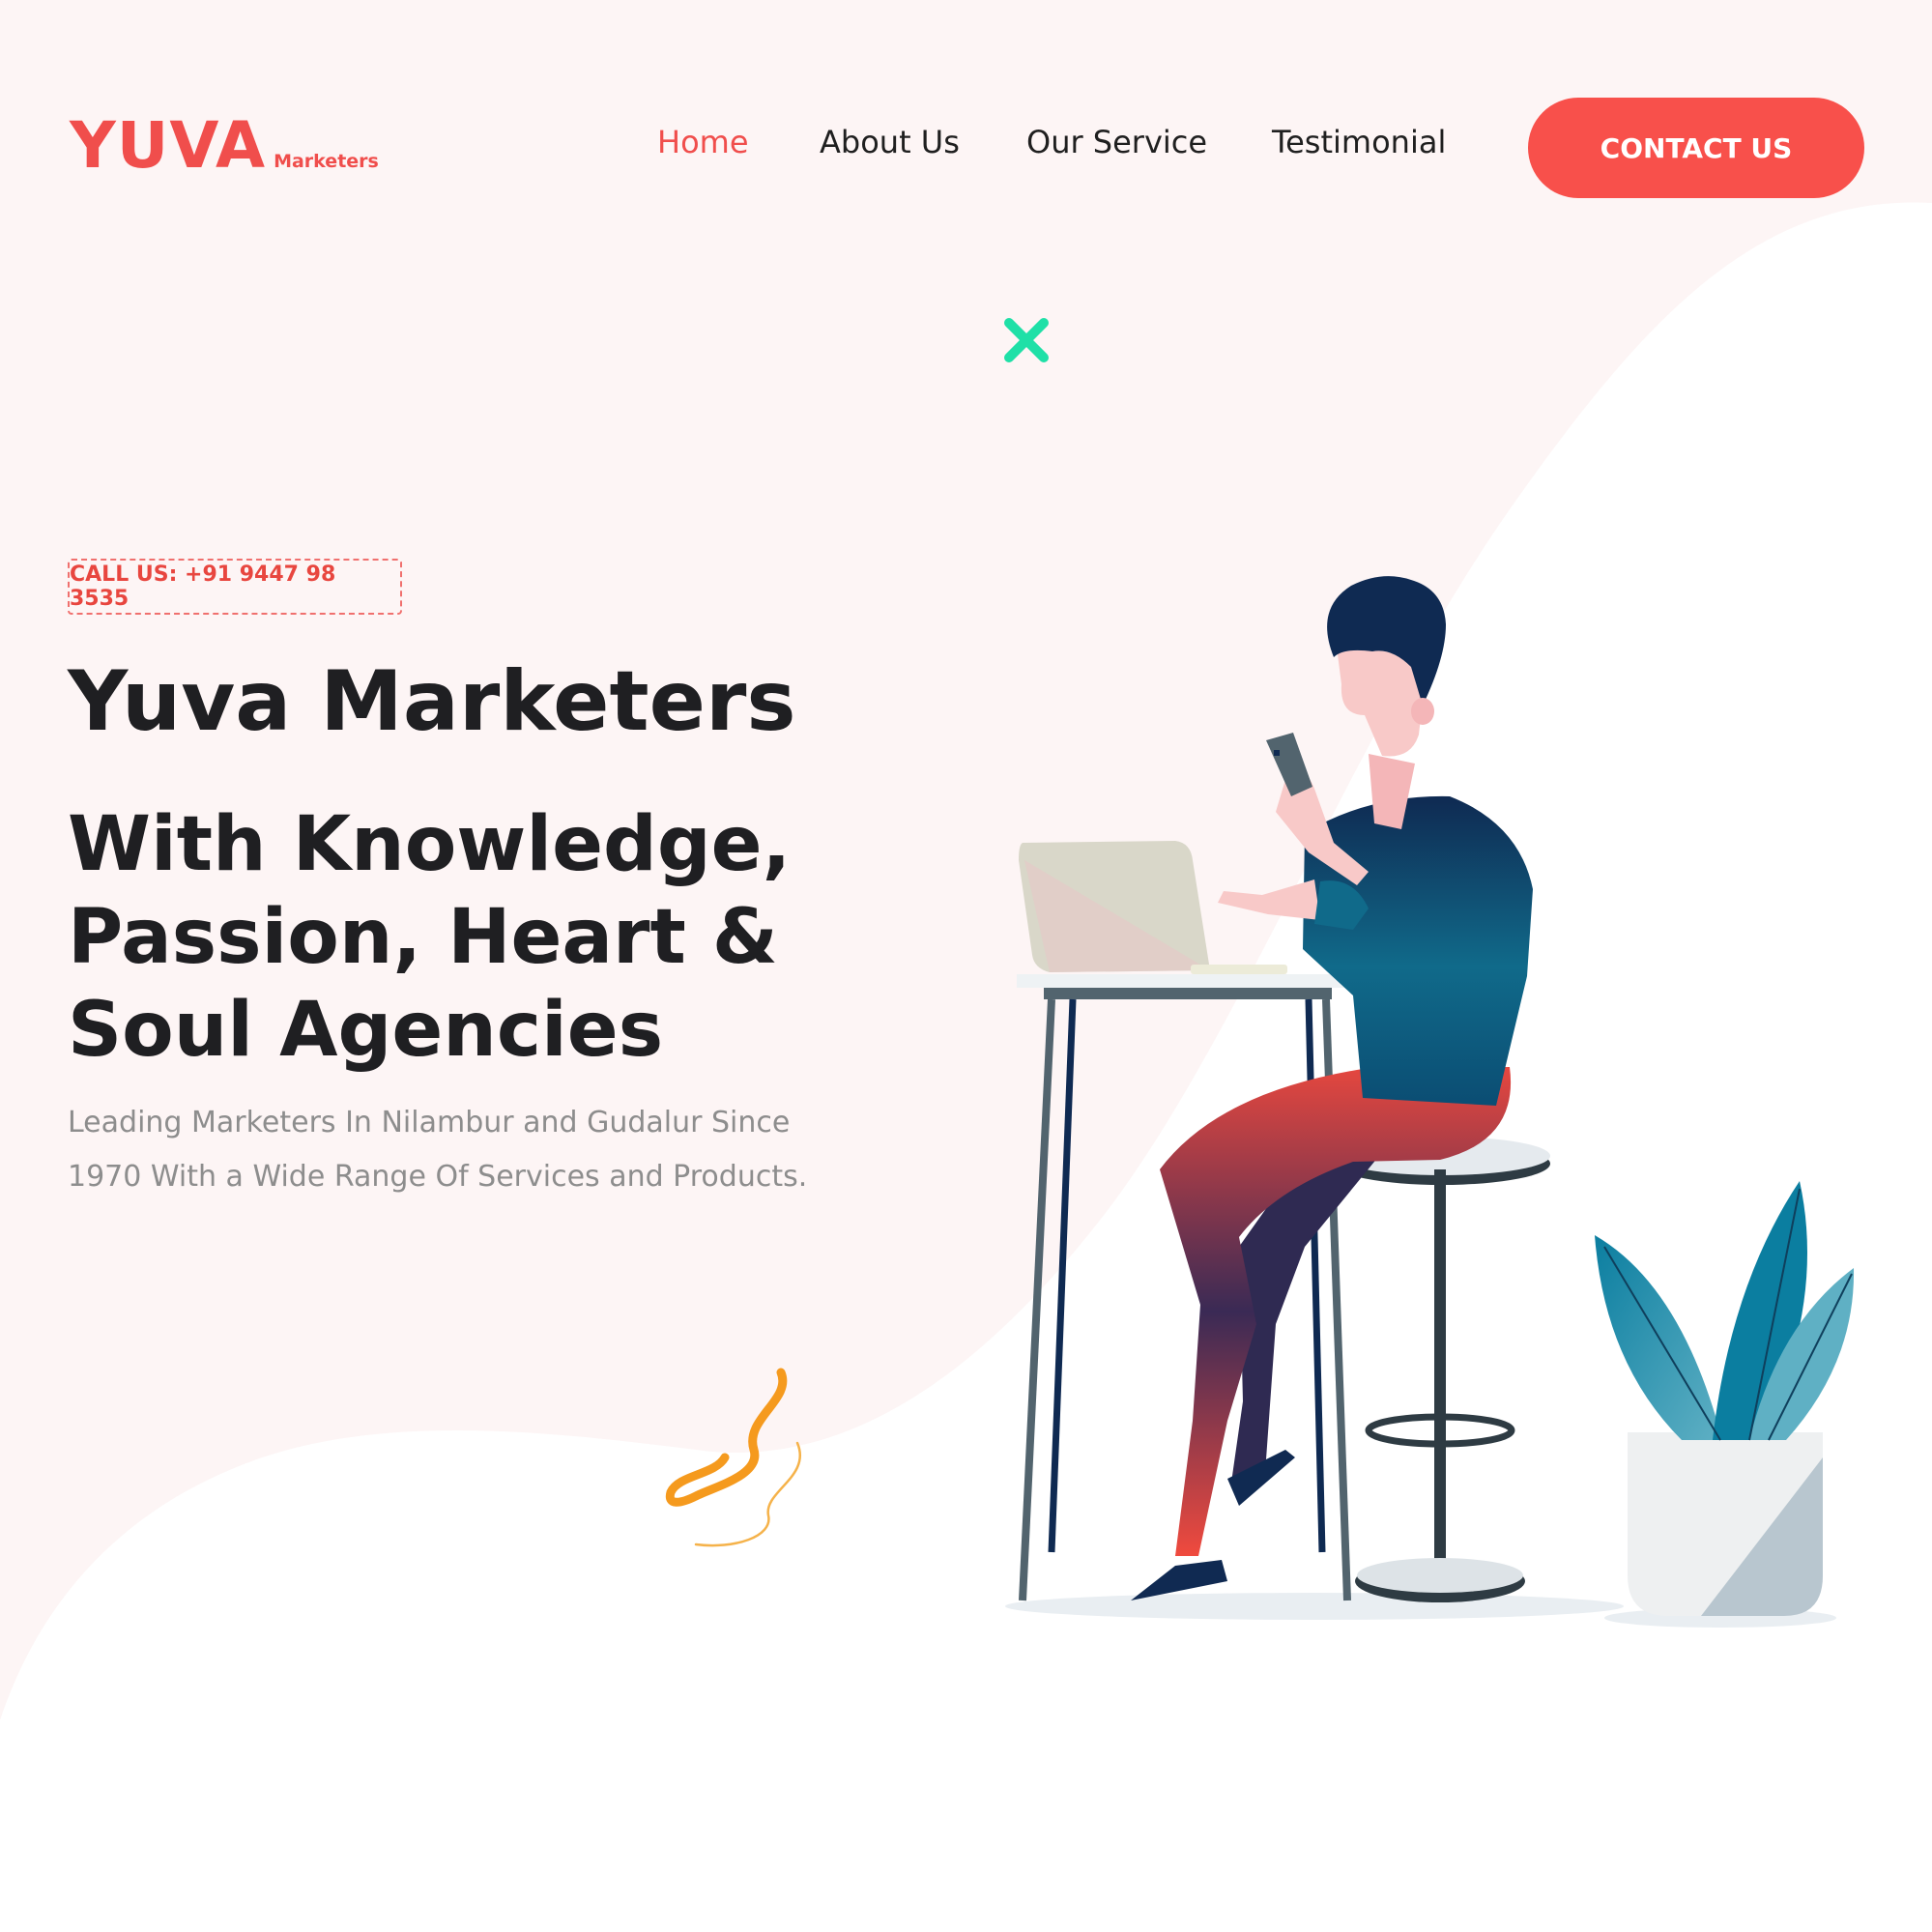 This screenshot has width=1932, height=1932. I want to click on brand-tagline: Marketers, so click(326, 161).